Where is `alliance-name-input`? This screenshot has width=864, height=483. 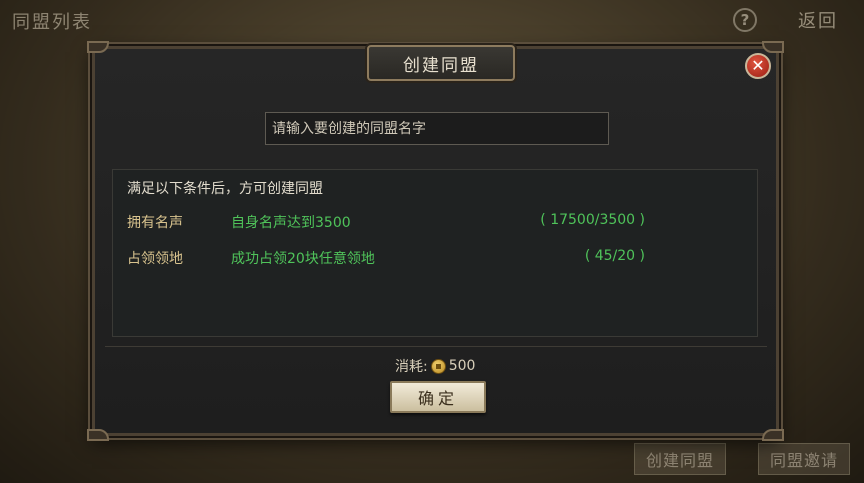
alliance-name-input is located at coordinates (437, 128).